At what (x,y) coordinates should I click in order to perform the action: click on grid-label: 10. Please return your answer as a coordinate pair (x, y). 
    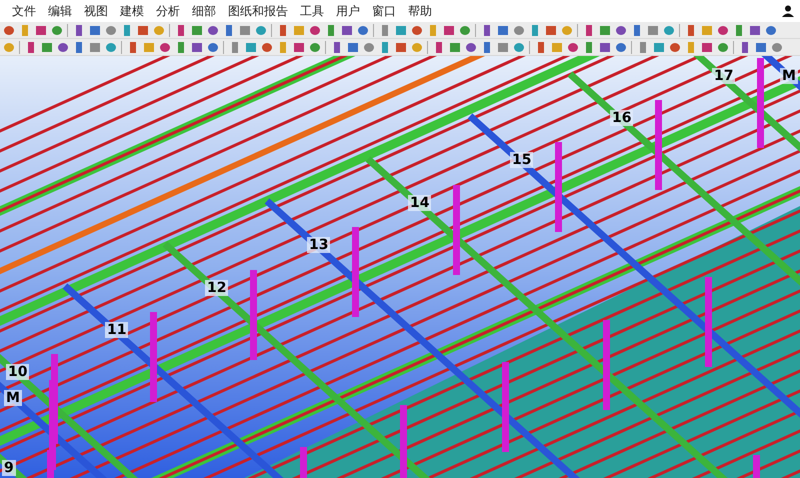
    Looking at the image, I should click on (18, 372).